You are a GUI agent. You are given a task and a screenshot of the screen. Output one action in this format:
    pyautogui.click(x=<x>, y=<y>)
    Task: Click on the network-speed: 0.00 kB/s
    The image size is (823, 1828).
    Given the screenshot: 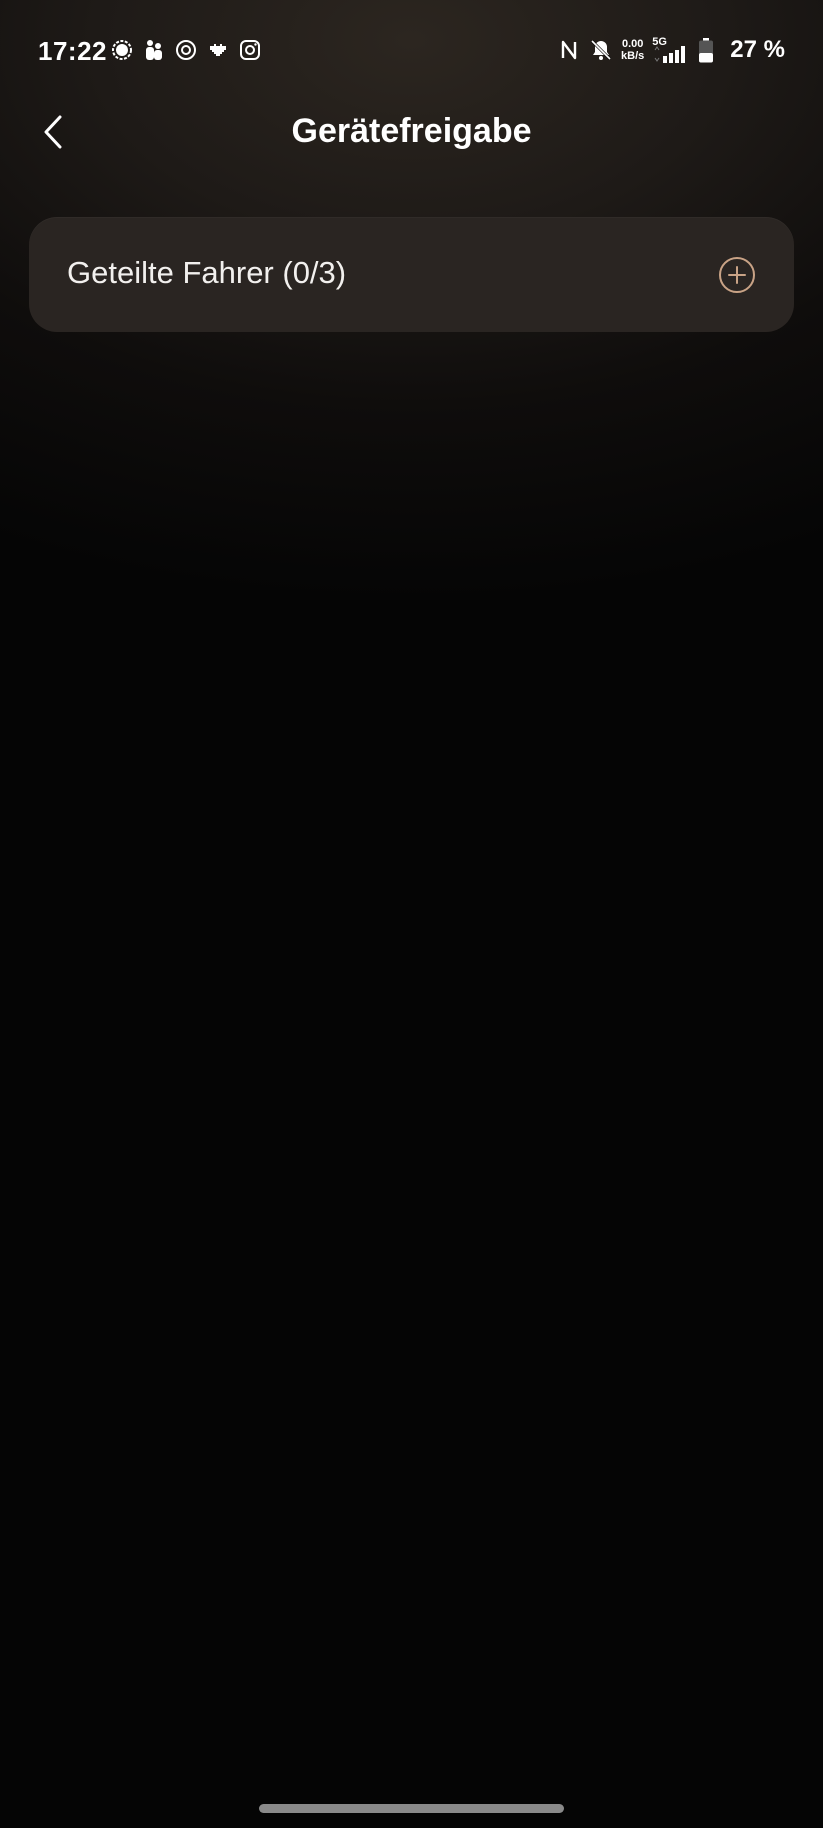 What is the action you would take?
    pyautogui.click(x=632, y=50)
    